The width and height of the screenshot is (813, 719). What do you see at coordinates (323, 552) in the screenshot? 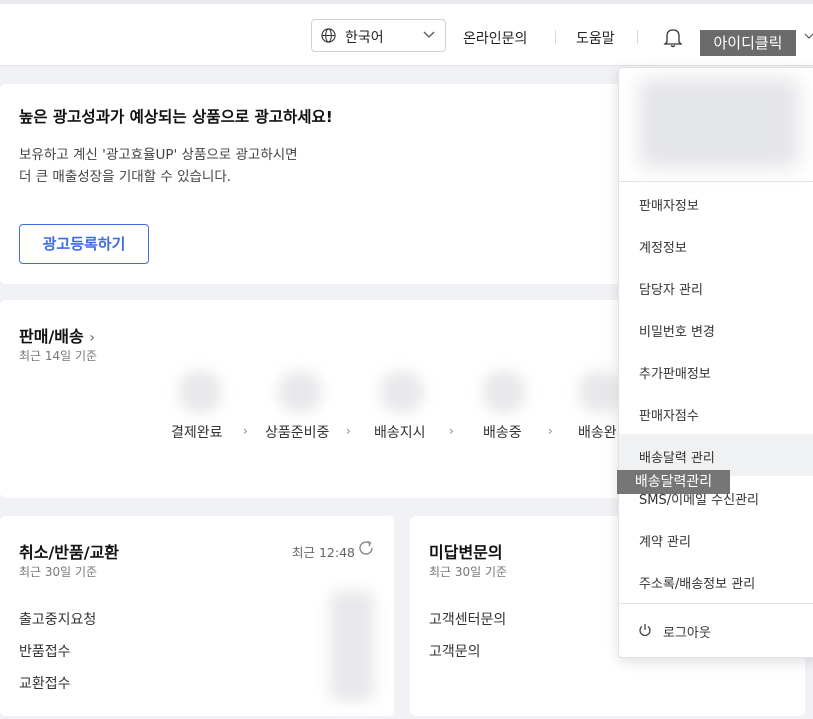
I see `last-updated-time: 최근 12:48` at bounding box center [323, 552].